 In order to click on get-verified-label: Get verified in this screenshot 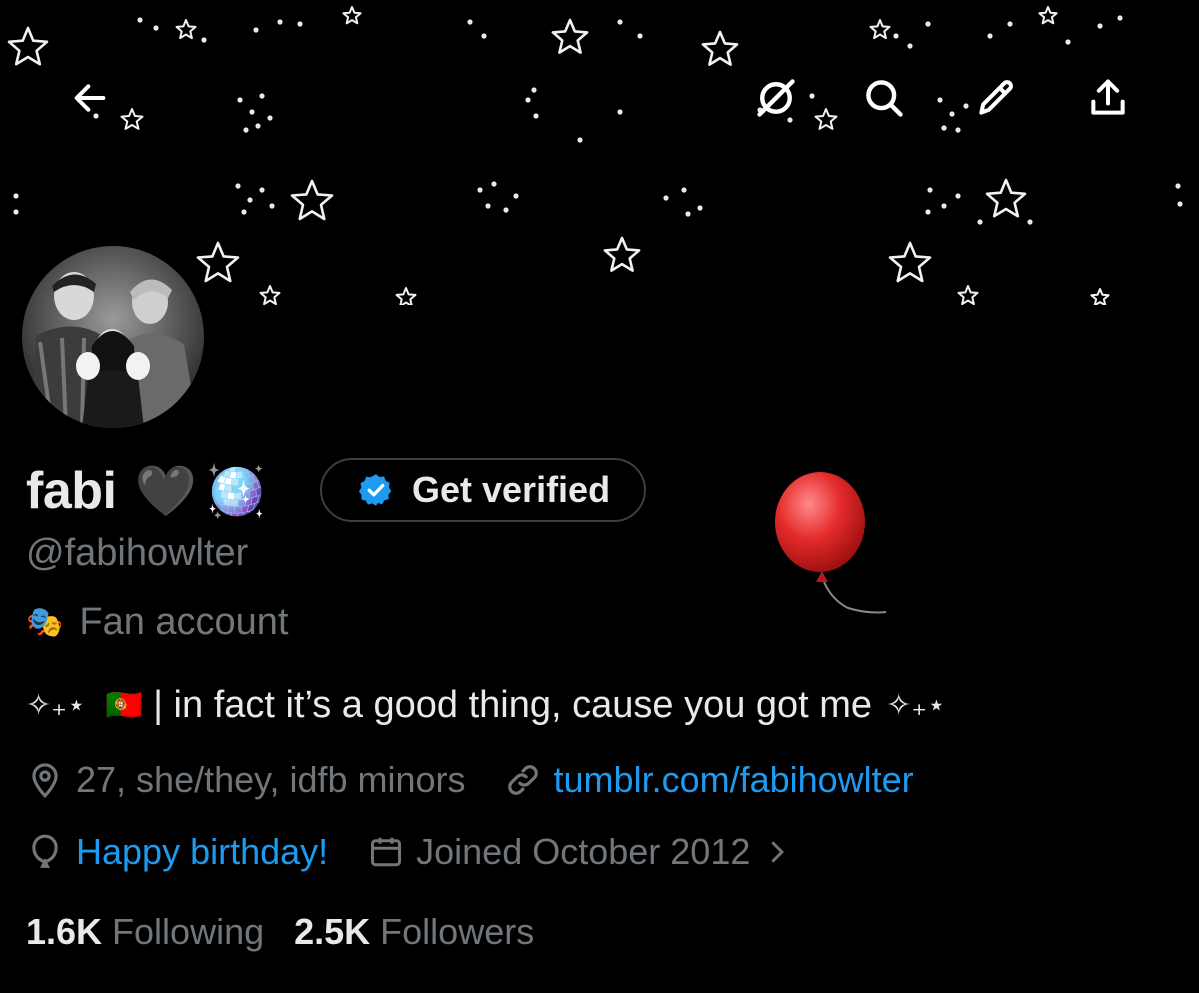, I will do `click(511, 489)`.